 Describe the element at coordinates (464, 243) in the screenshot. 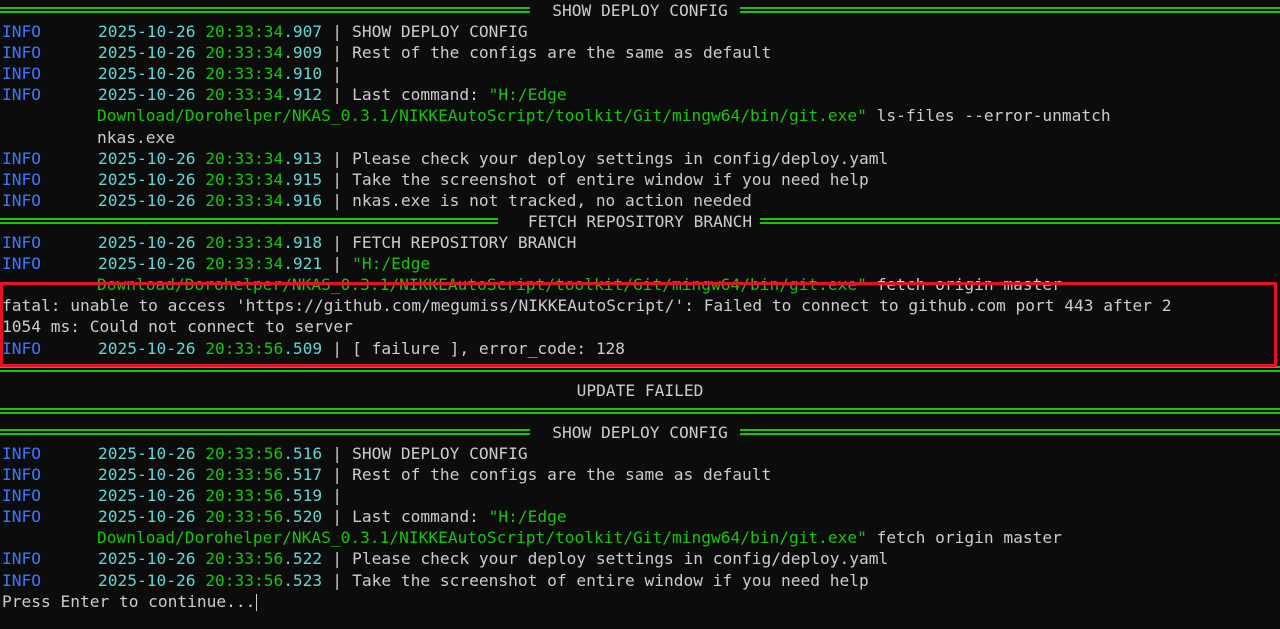

I see `log-message: FETCH REPOSITORY BRANCH` at that location.